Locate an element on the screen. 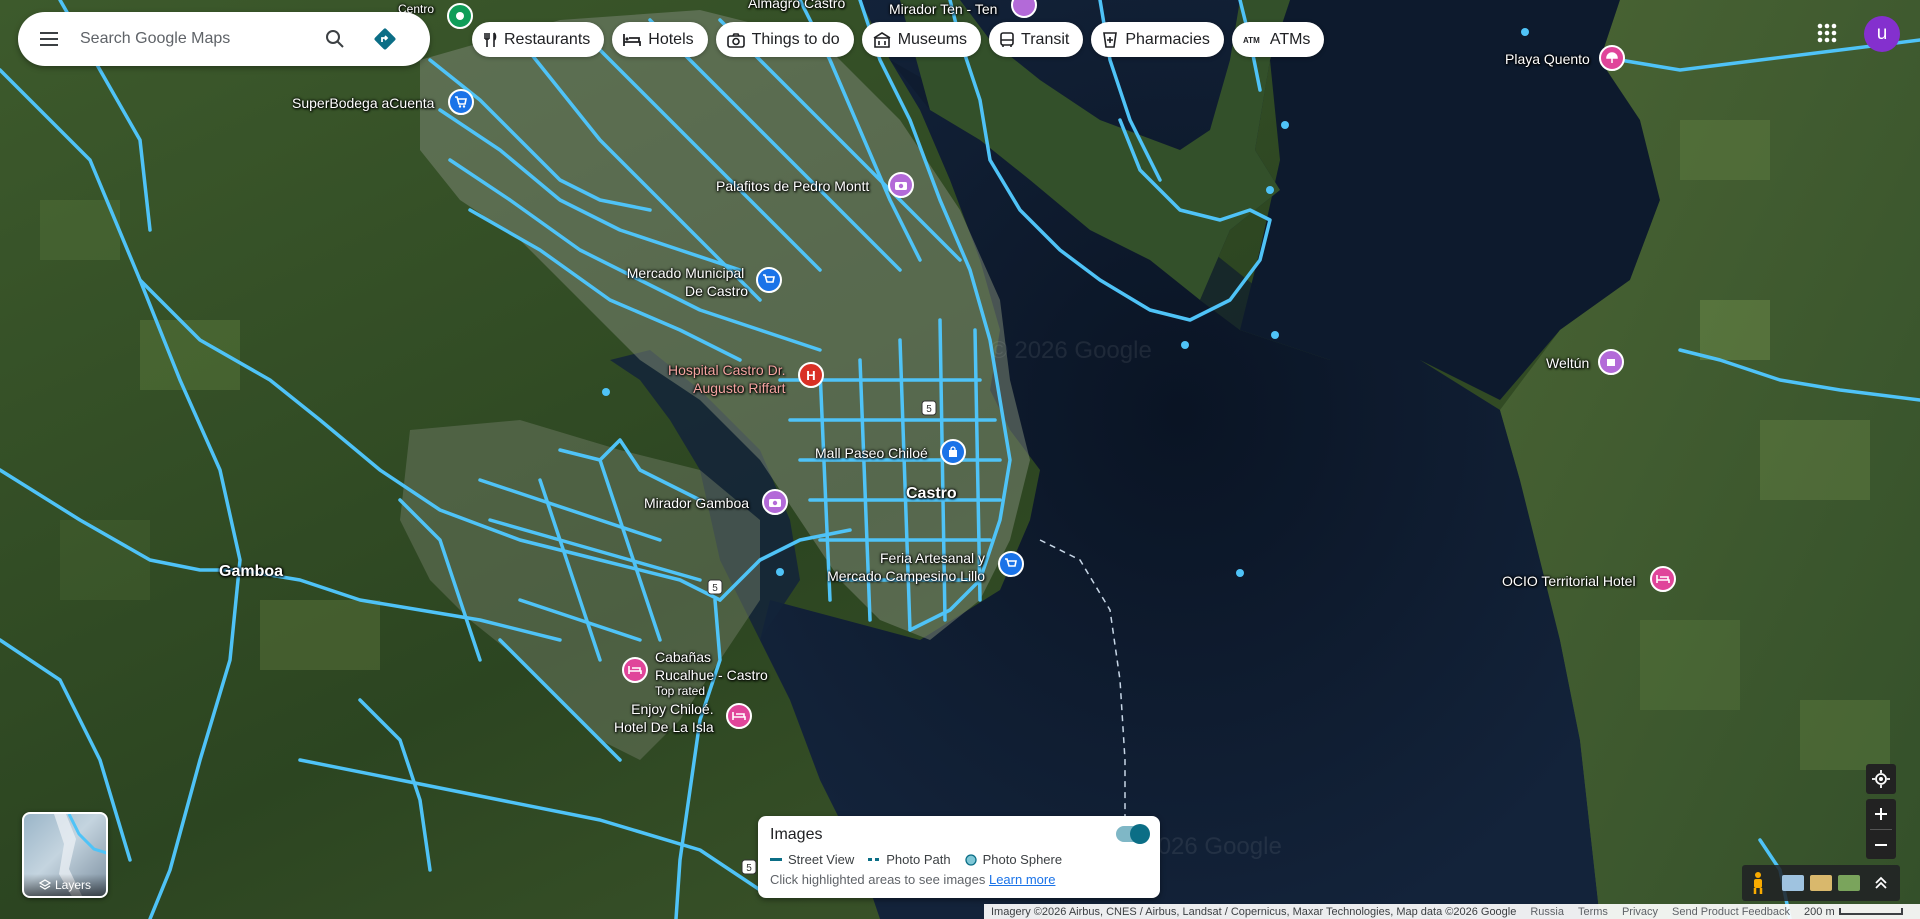  layers-button: Layers is located at coordinates (65, 855).